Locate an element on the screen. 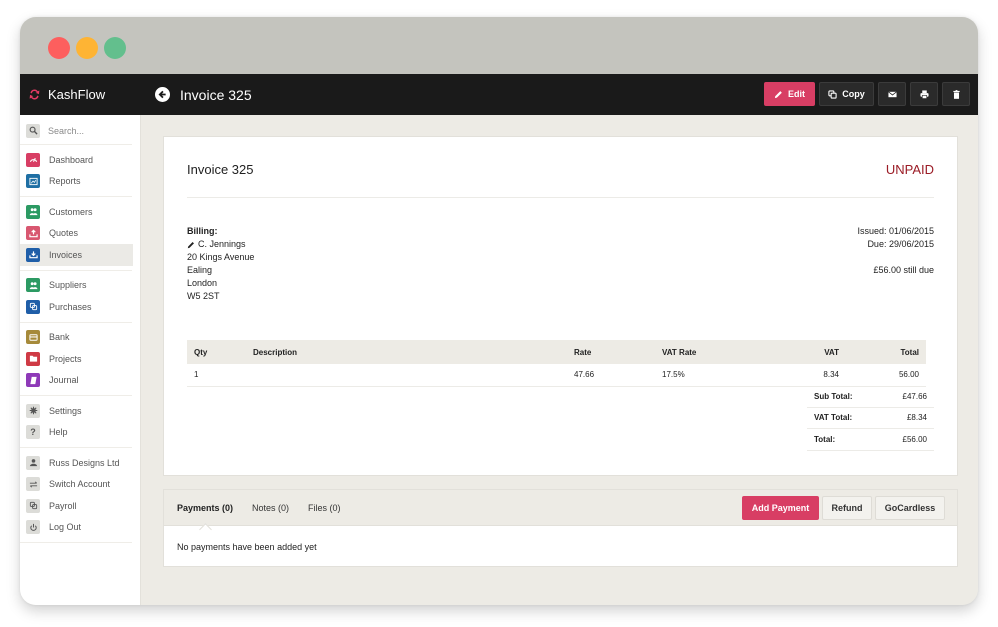  sidebar-item-reports: Reports is located at coordinates (76, 182).